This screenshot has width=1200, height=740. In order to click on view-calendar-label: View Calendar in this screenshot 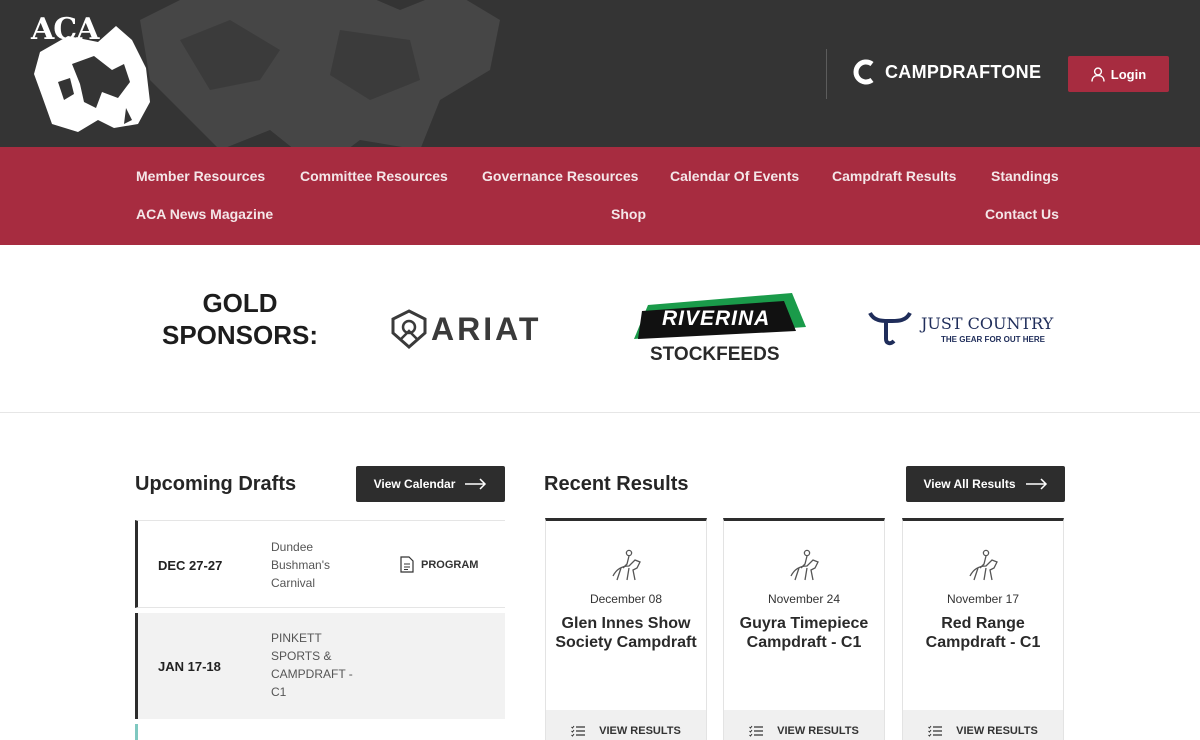, I will do `click(414, 484)`.